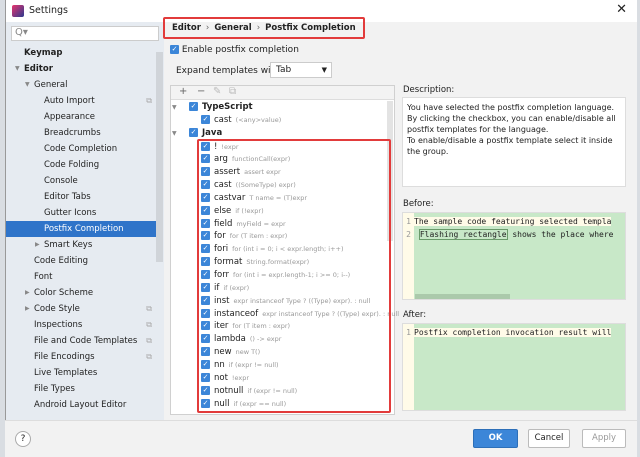 The image size is (640, 457). What do you see at coordinates (81, 53) in the screenshot?
I see `sidebar-item: Keymap` at bounding box center [81, 53].